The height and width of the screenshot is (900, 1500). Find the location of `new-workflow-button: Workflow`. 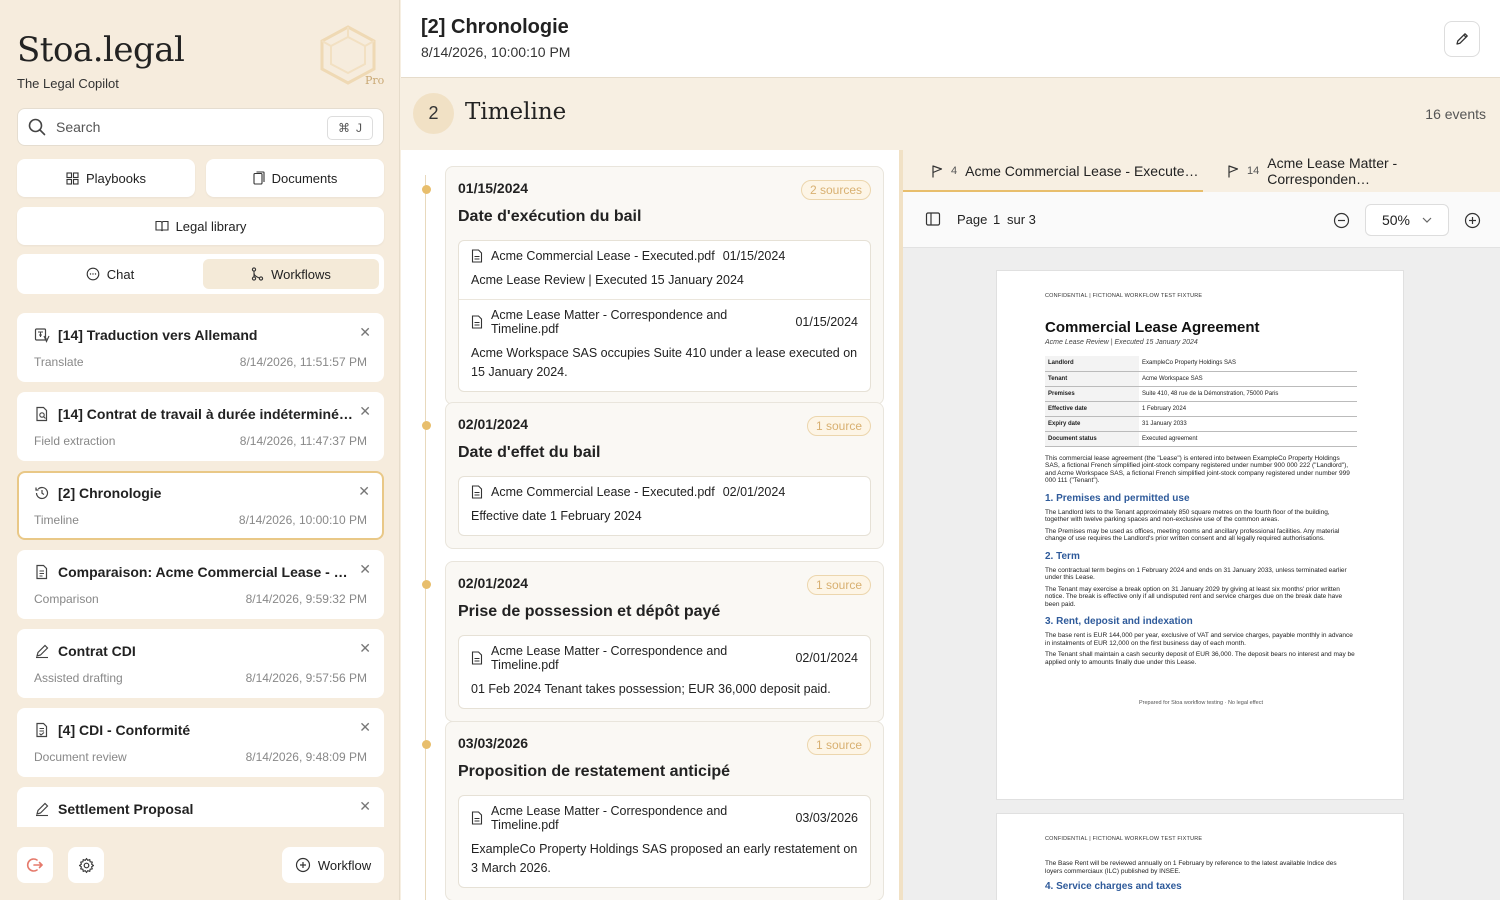

new-workflow-button: Workflow is located at coordinates (333, 865).